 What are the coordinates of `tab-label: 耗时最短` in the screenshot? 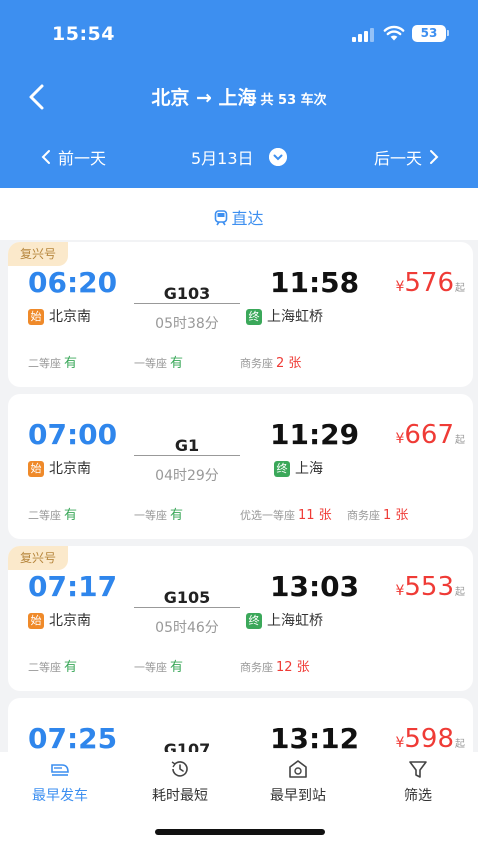 It's located at (180, 796).